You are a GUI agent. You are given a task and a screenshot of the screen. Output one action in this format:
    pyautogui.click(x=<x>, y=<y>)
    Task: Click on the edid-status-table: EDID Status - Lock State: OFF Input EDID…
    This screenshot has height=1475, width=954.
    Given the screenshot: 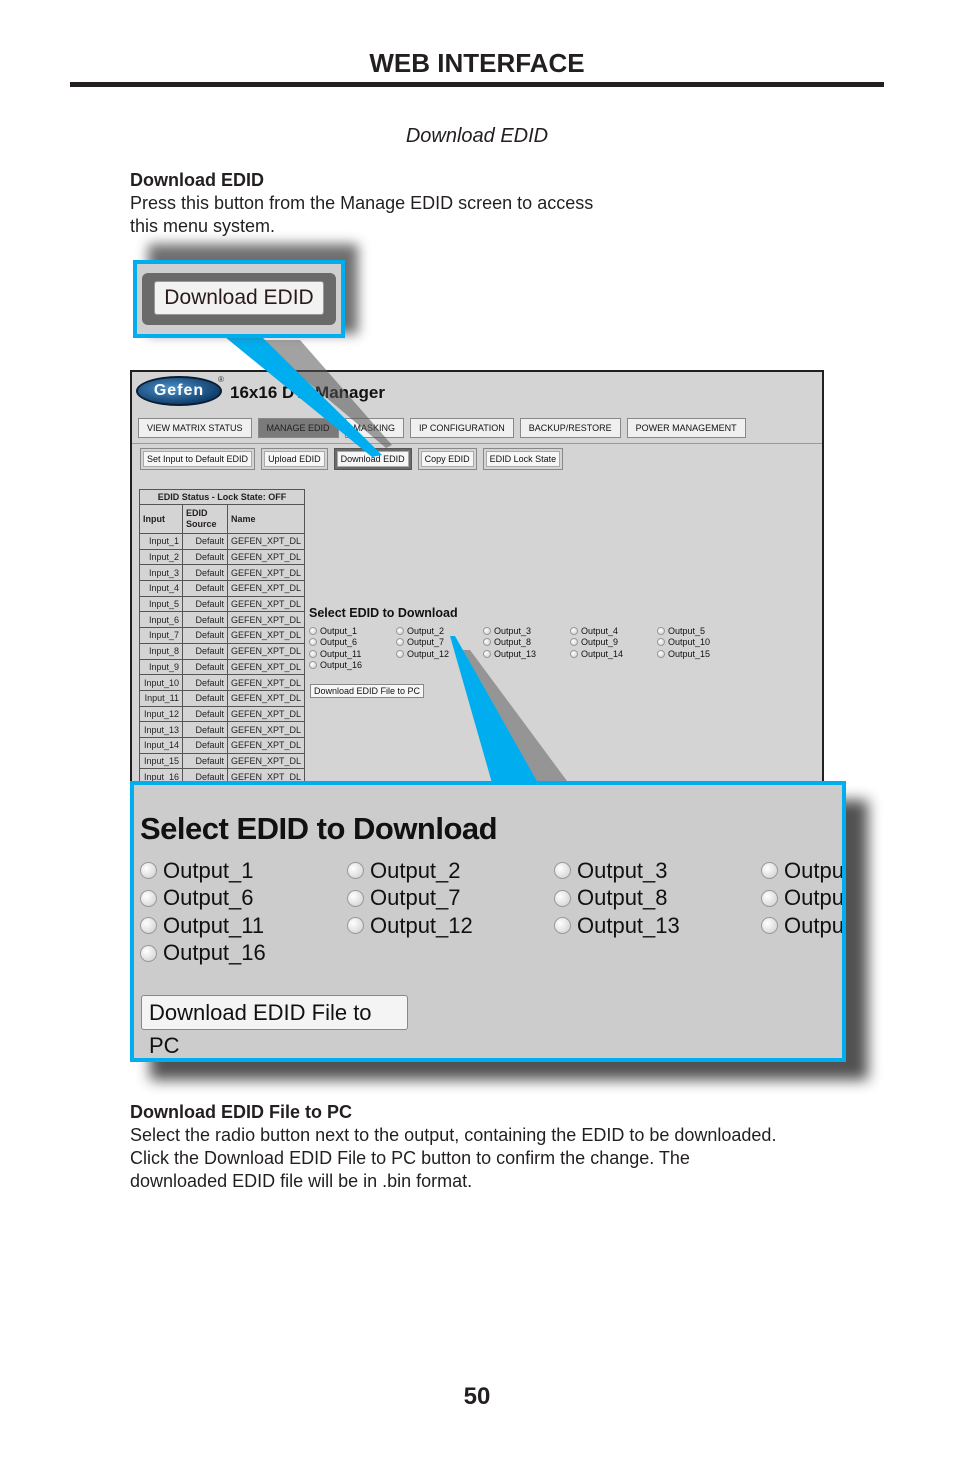 What is the action you would take?
    pyautogui.click(x=222, y=637)
    